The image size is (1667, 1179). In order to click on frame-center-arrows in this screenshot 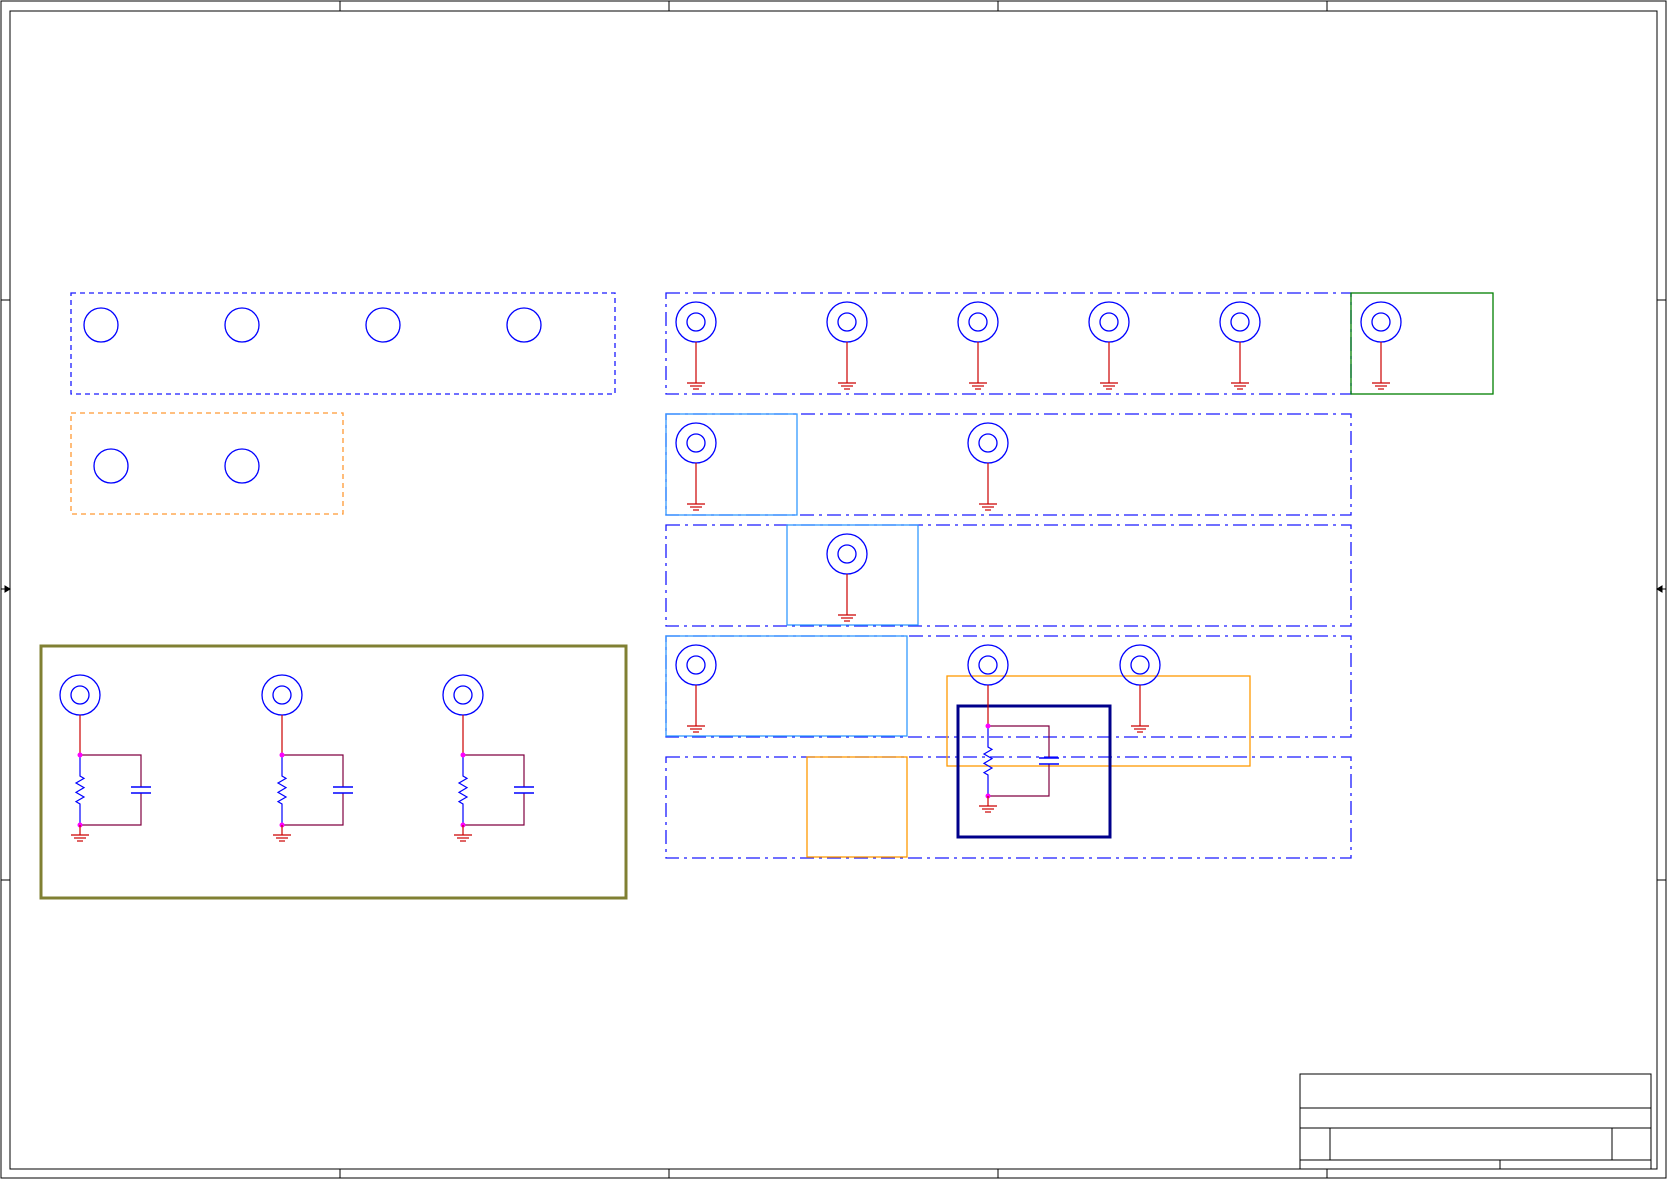, I will do `click(833, 589)`.